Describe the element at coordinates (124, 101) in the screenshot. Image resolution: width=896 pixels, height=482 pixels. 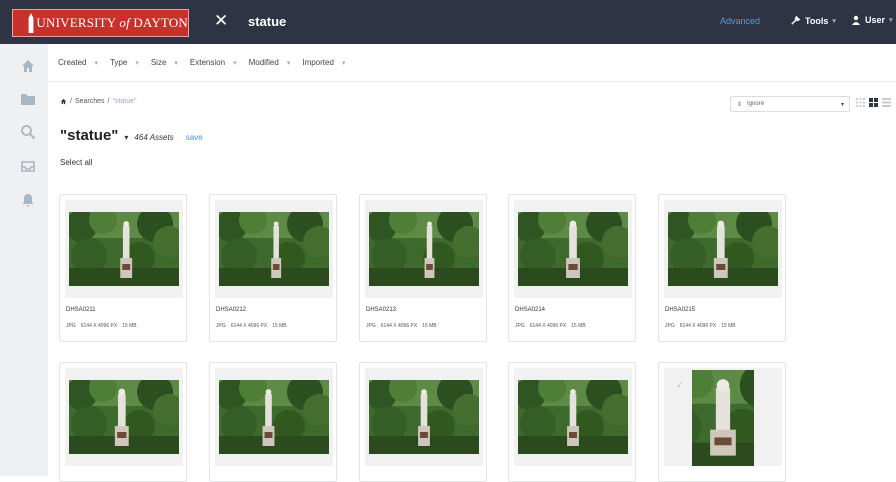
I see `breadcrumb-current: "statue"` at that location.